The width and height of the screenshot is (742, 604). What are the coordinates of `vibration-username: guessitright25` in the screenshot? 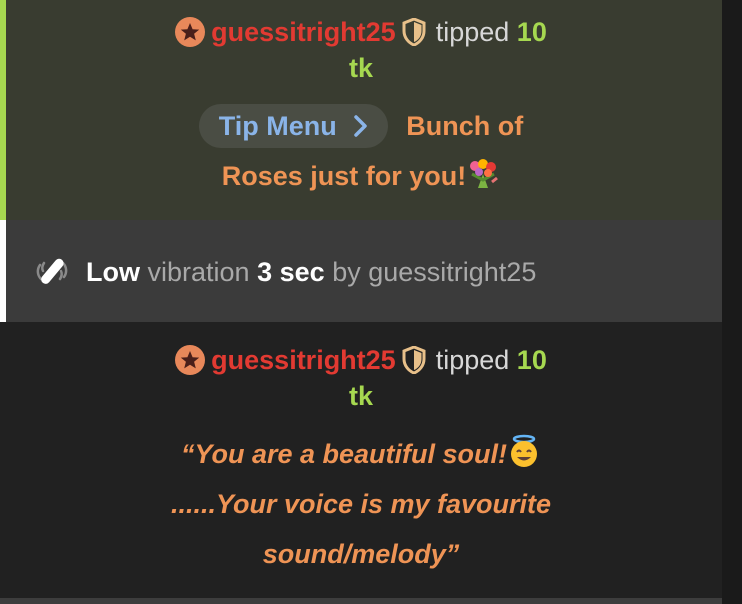 It's located at (452, 272).